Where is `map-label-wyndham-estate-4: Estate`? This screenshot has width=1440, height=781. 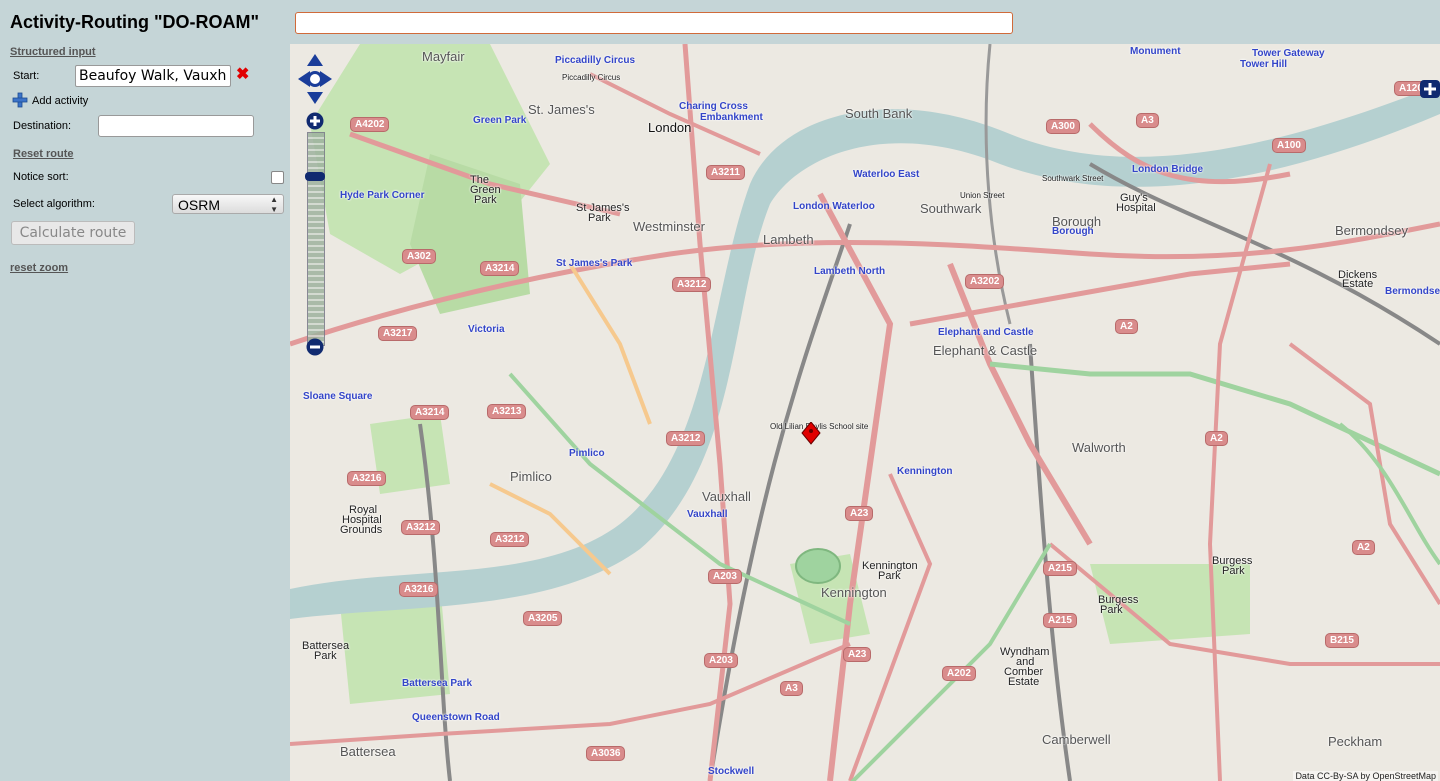
map-label-wyndham-estate-4: Estate is located at coordinates (1024, 682).